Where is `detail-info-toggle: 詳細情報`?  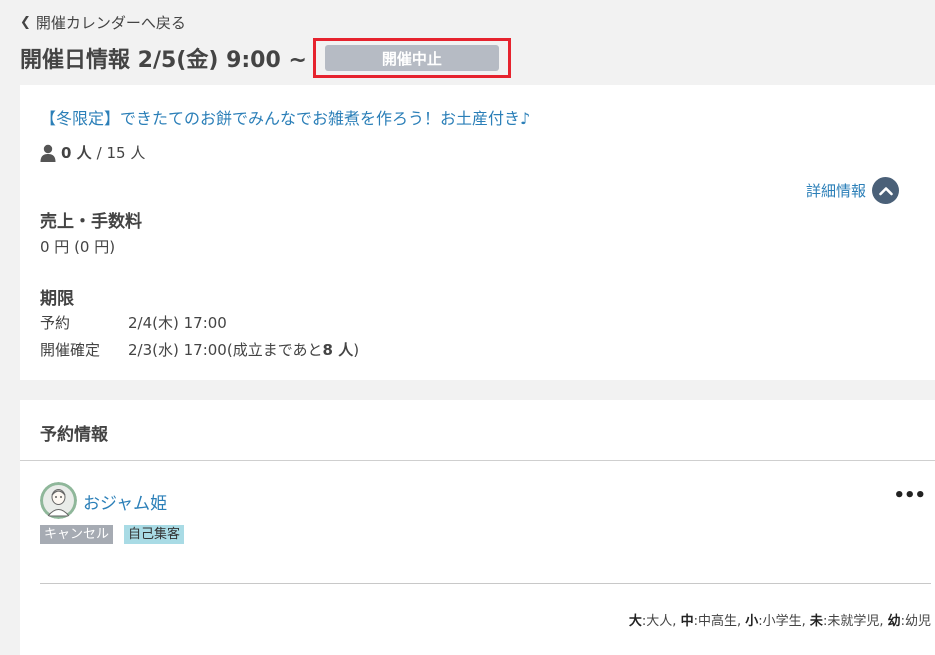
detail-info-toggle: 詳細情報 is located at coordinates (852, 190).